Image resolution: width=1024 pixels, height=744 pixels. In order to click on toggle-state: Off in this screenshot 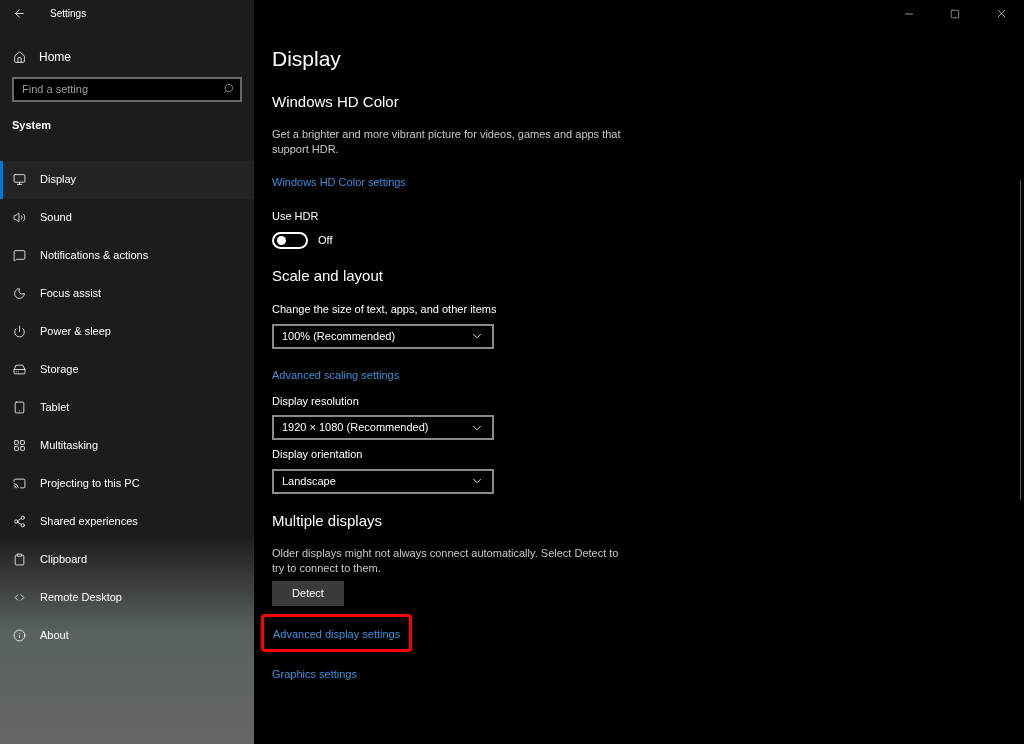, I will do `click(325, 240)`.